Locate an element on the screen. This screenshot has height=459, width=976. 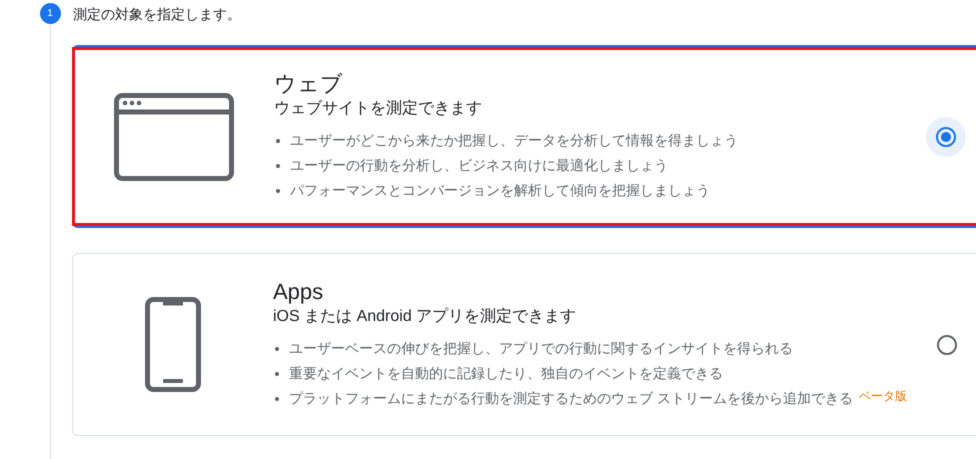
option-title: Apps is located at coordinates (298, 292).